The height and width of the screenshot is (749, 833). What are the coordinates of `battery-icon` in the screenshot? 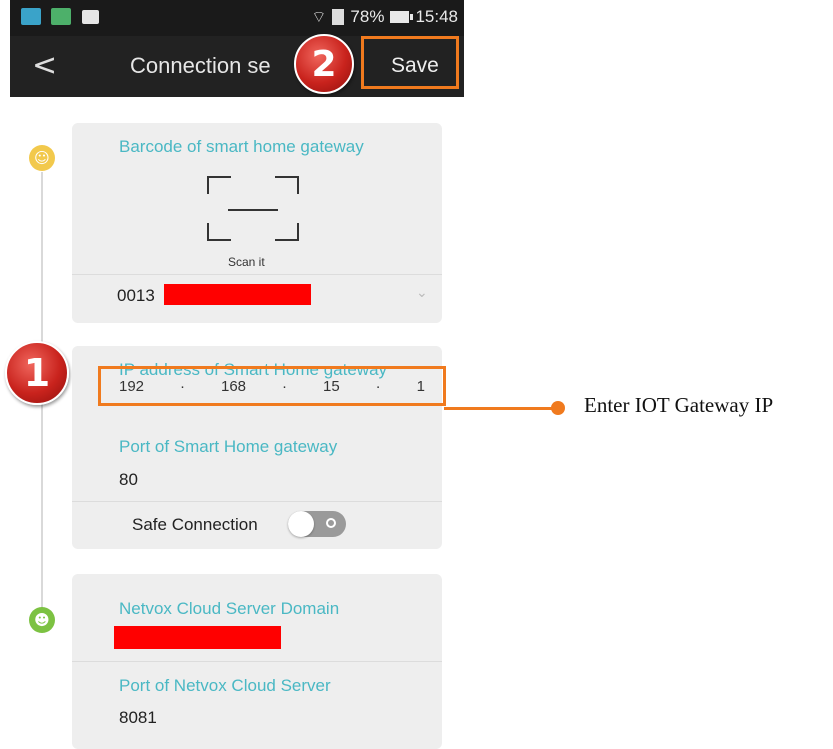 It's located at (402, 17).